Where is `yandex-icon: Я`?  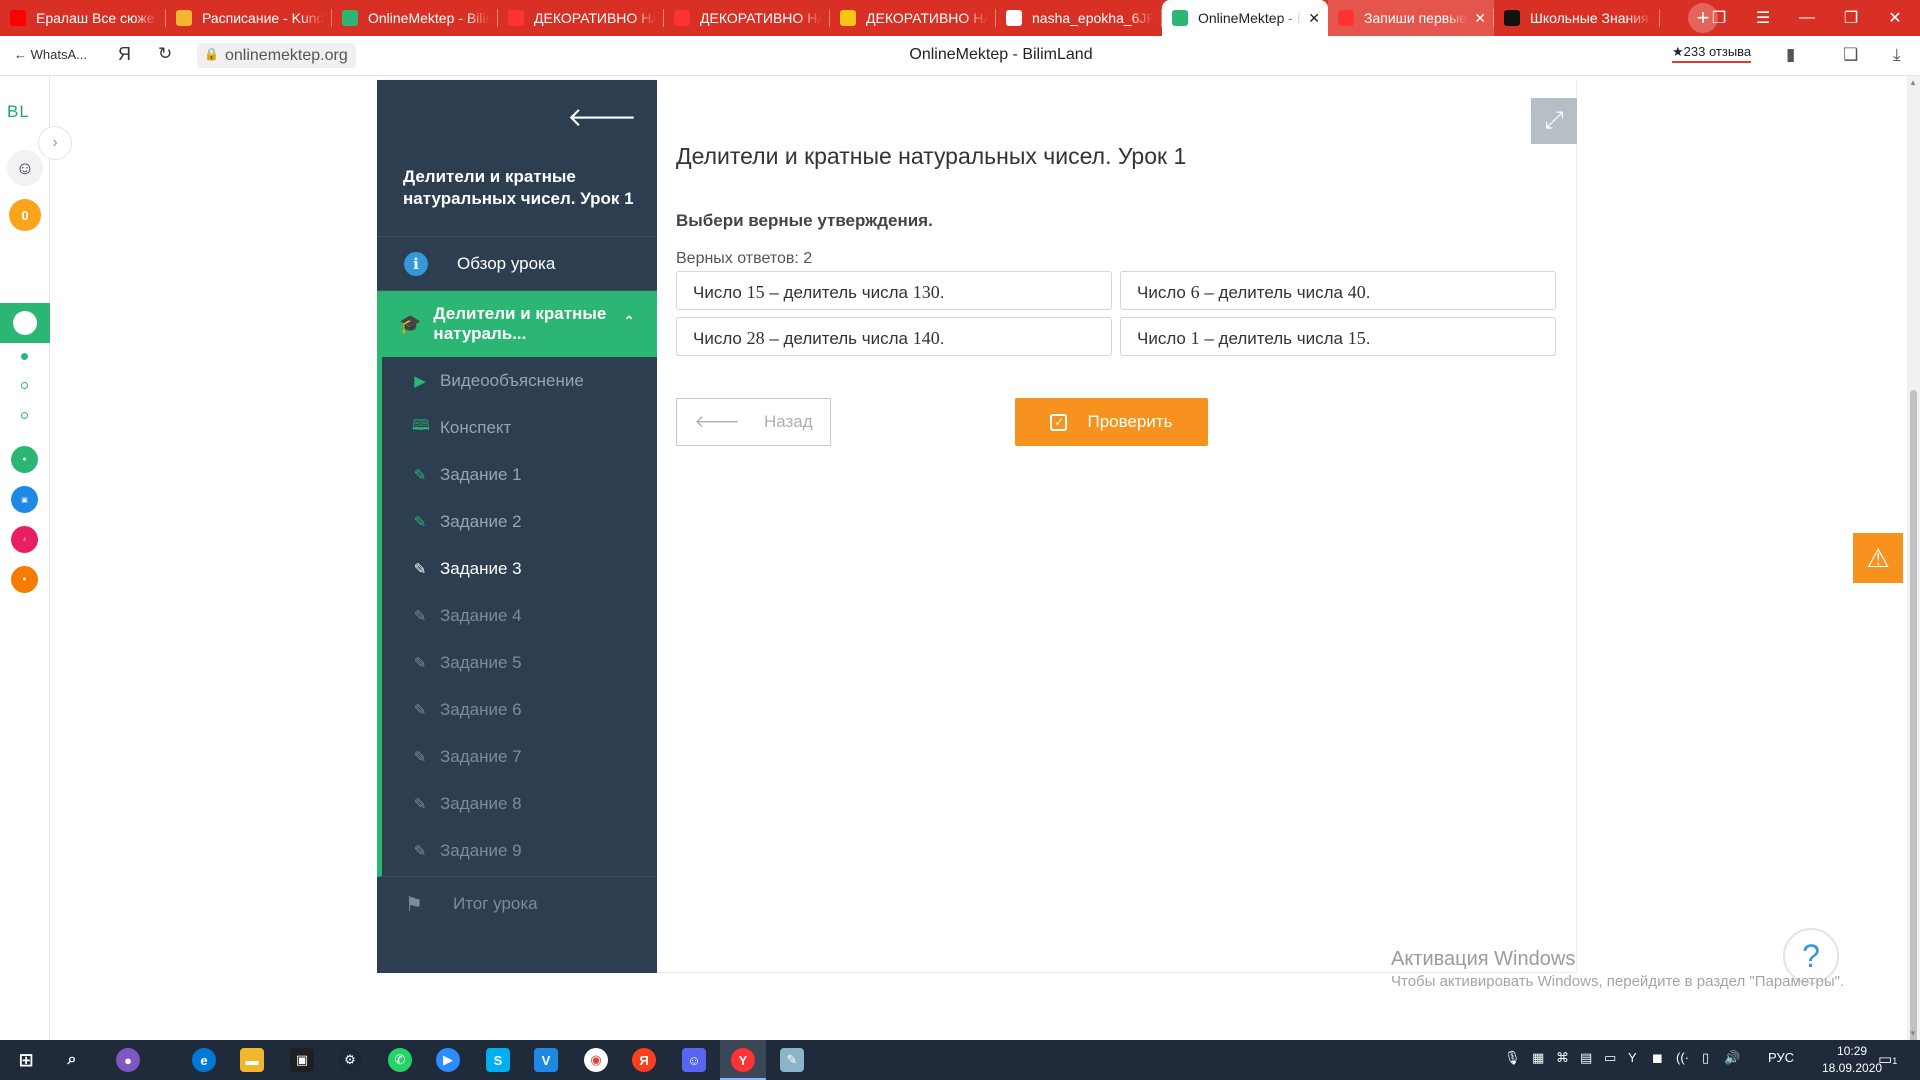
yandex-icon: Я is located at coordinates (644, 1060).